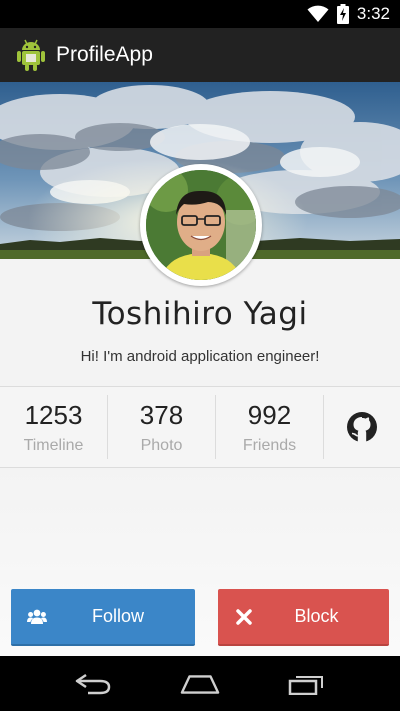  I want to click on stat-photo: 378 Photo, so click(162, 427).